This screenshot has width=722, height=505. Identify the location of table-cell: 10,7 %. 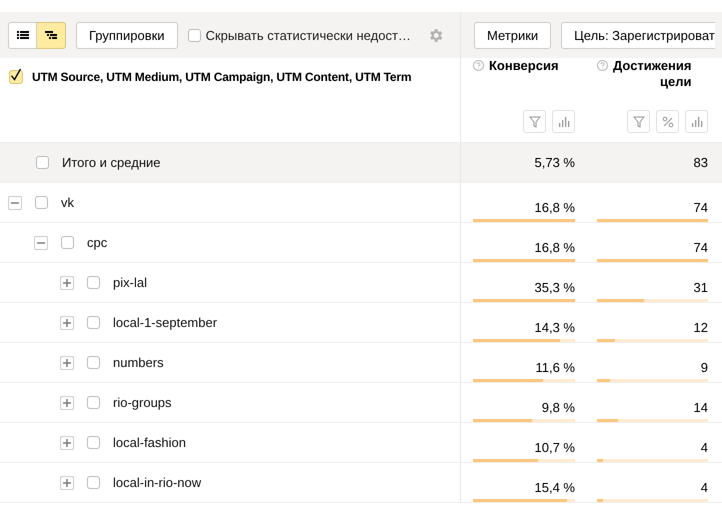
(554, 447).